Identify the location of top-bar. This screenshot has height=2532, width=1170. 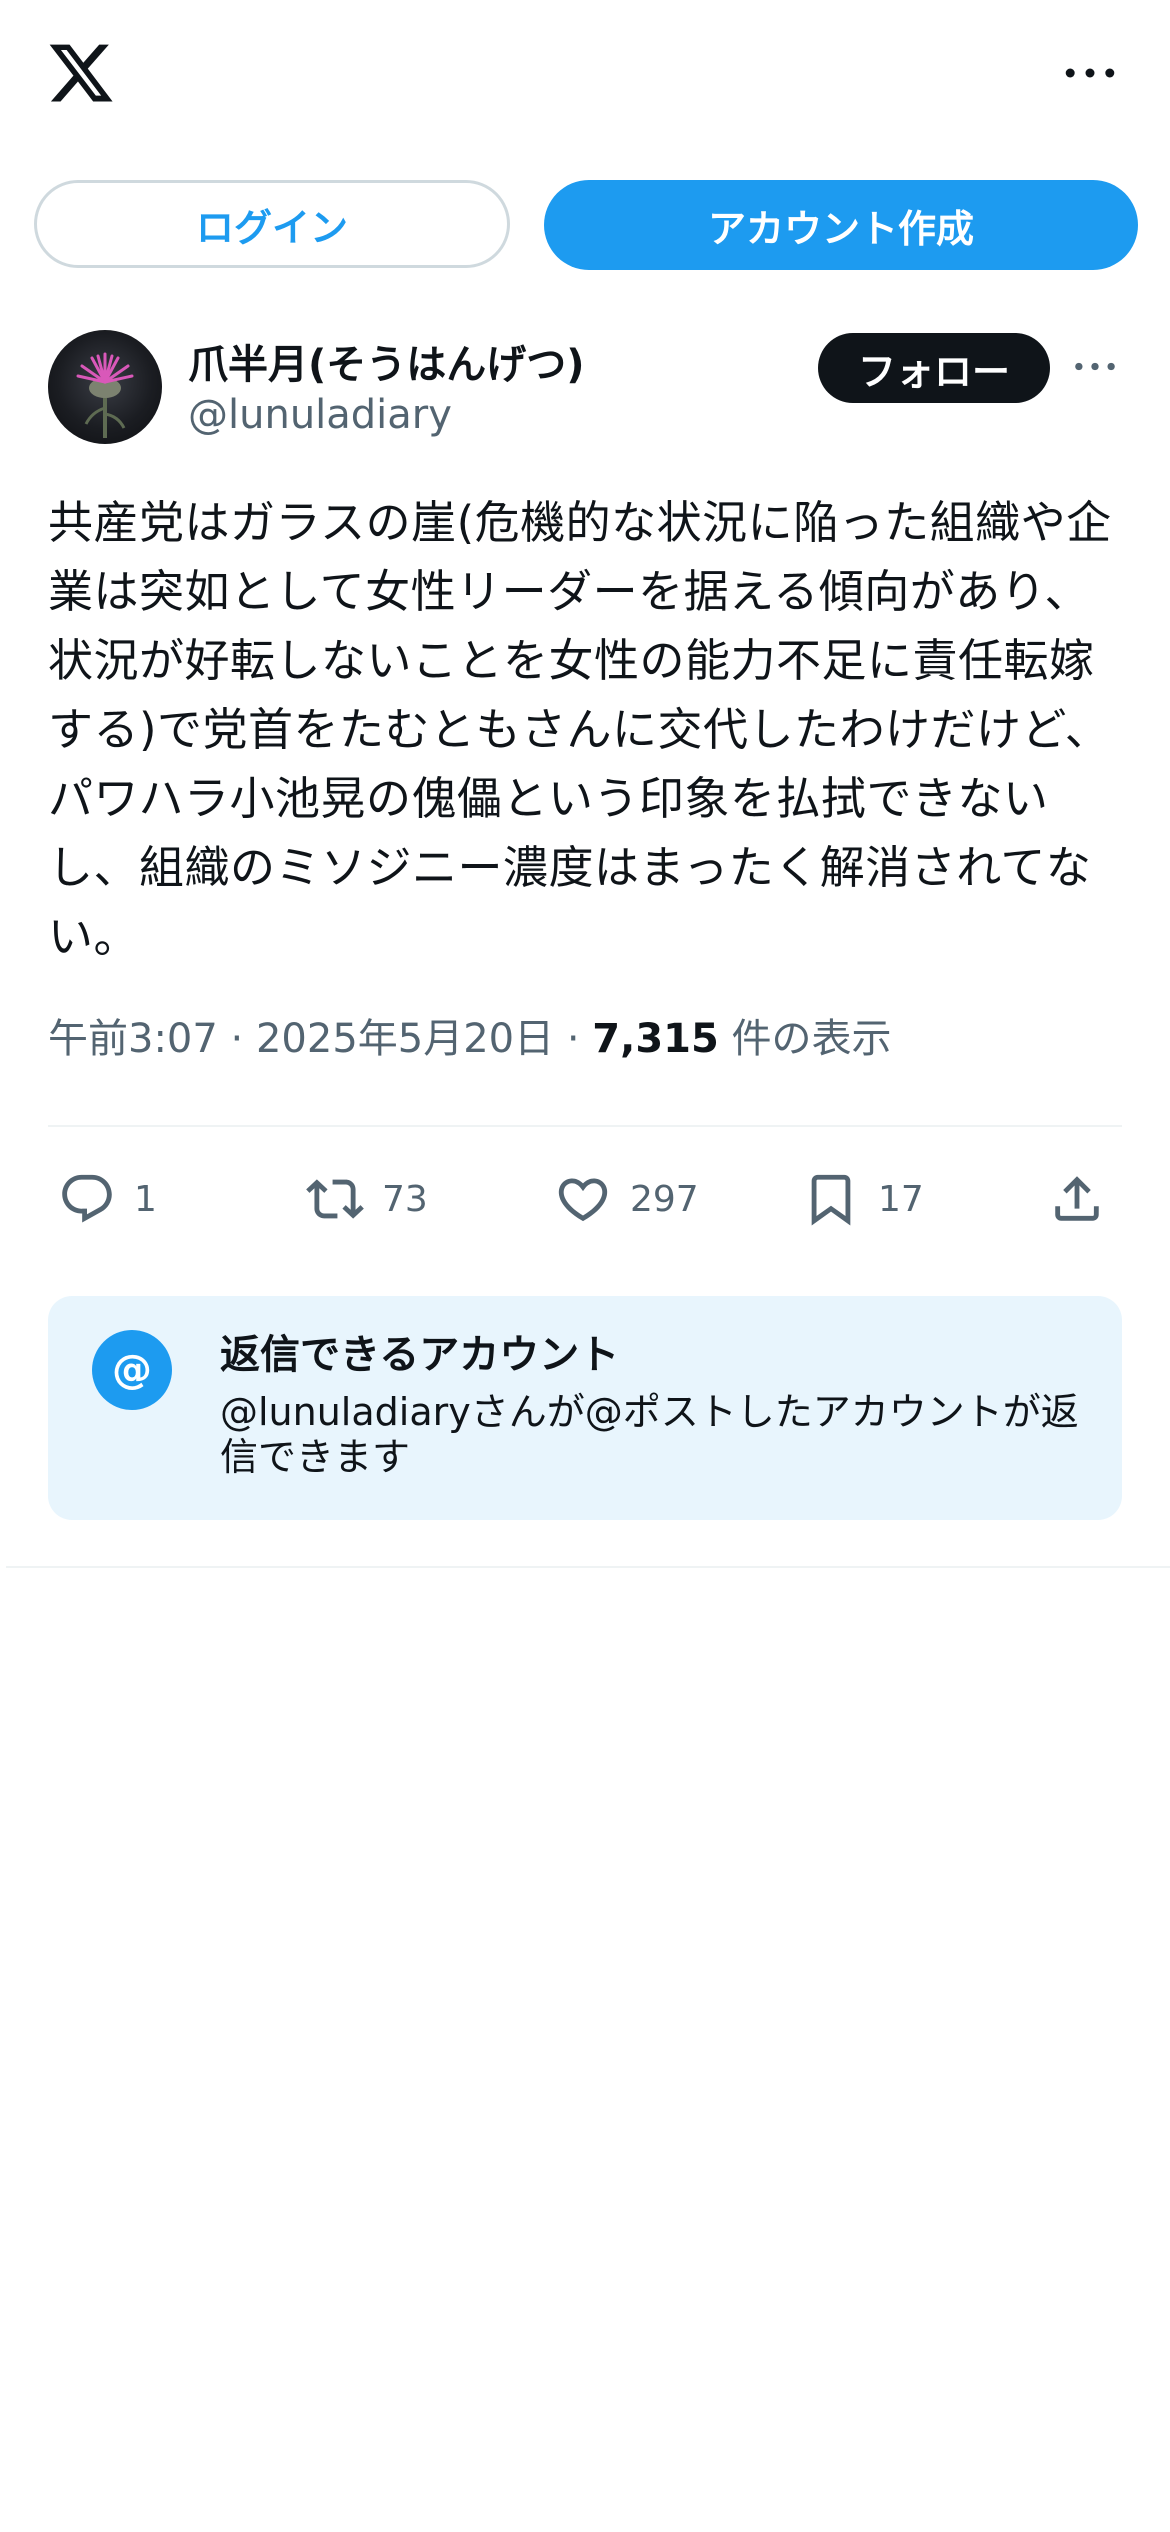
(585, 75).